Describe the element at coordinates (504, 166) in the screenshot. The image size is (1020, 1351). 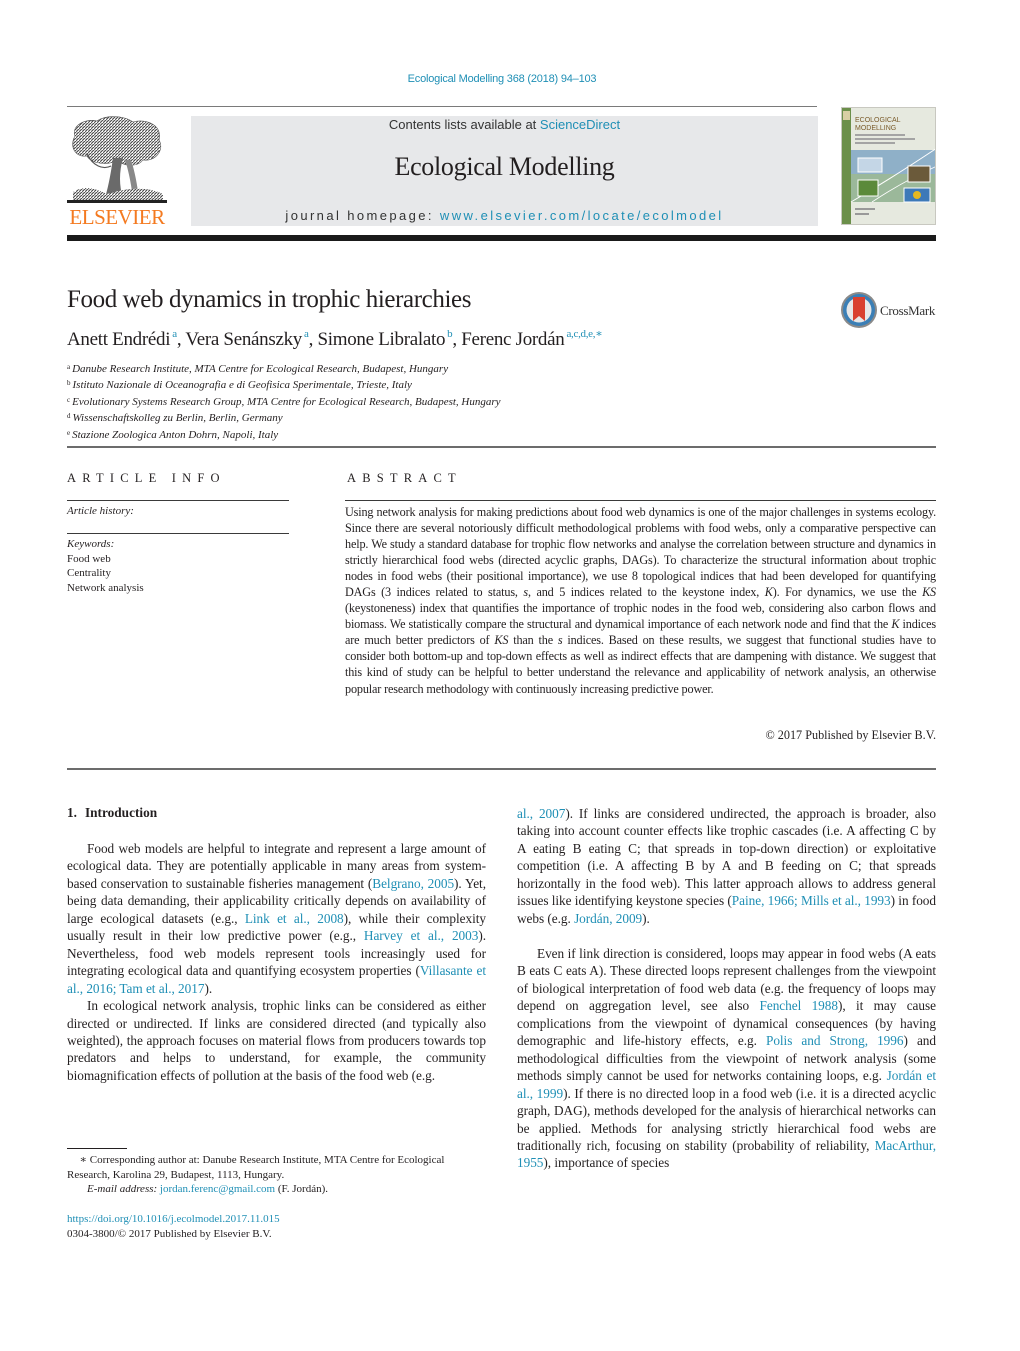
I see `journal-name: Ecological Modelling` at that location.